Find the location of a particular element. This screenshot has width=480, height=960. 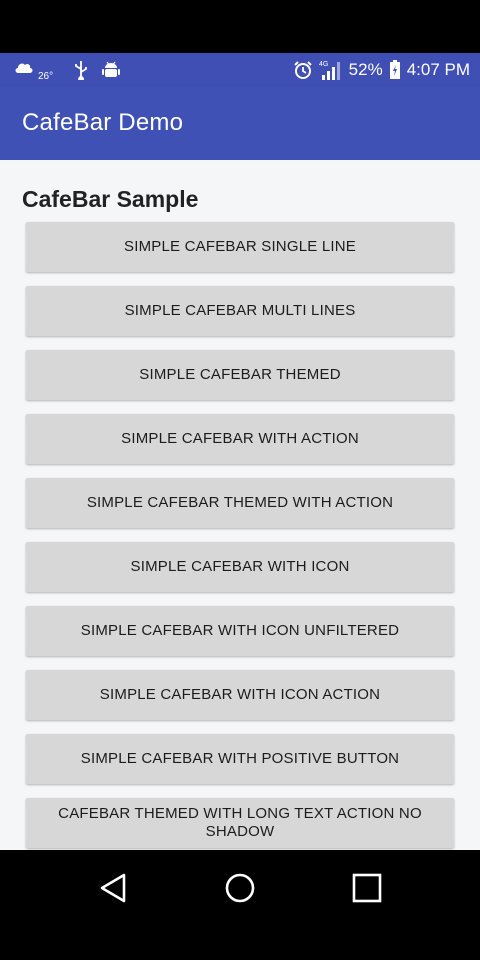

section-title: CafeBar Sample is located at coordinates (110, 199).